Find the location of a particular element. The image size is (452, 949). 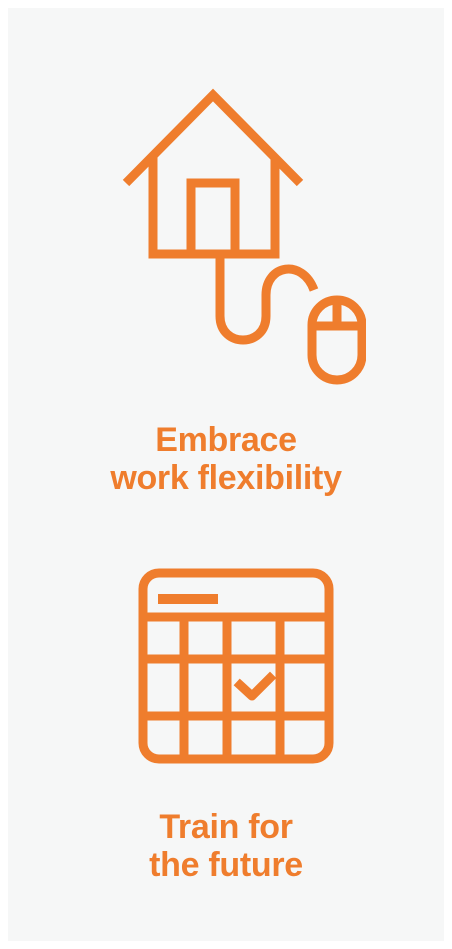

feature-title-work-flexibility: Embrace work flexibility is located at coordinates (226, 459).